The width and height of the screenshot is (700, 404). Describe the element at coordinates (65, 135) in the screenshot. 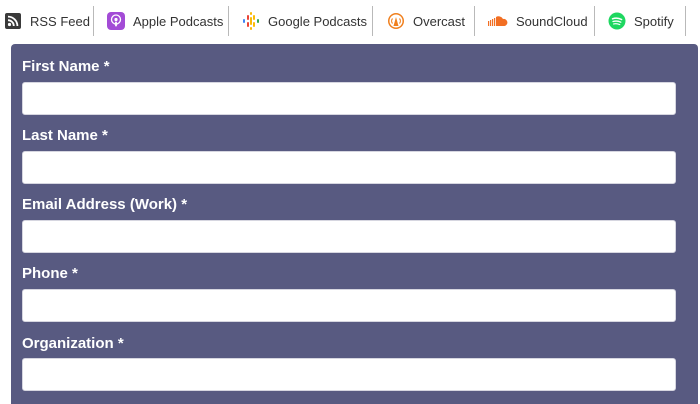

I see `last-name-label: Last Name *` at that location.